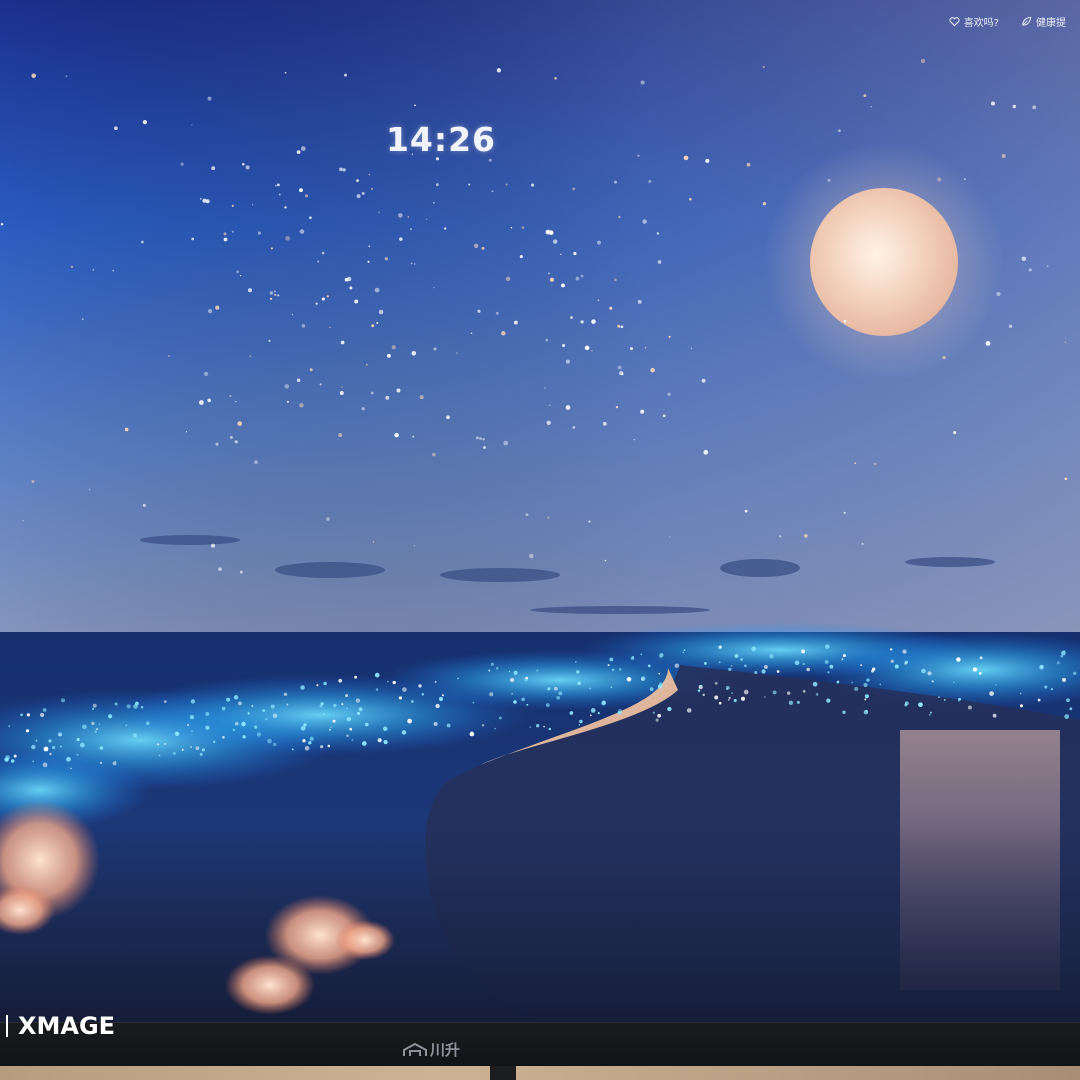 Image resolution: width=1080 pixels, height=1080 pixels. I want to click on monitor-stand, so click(503, 1073).